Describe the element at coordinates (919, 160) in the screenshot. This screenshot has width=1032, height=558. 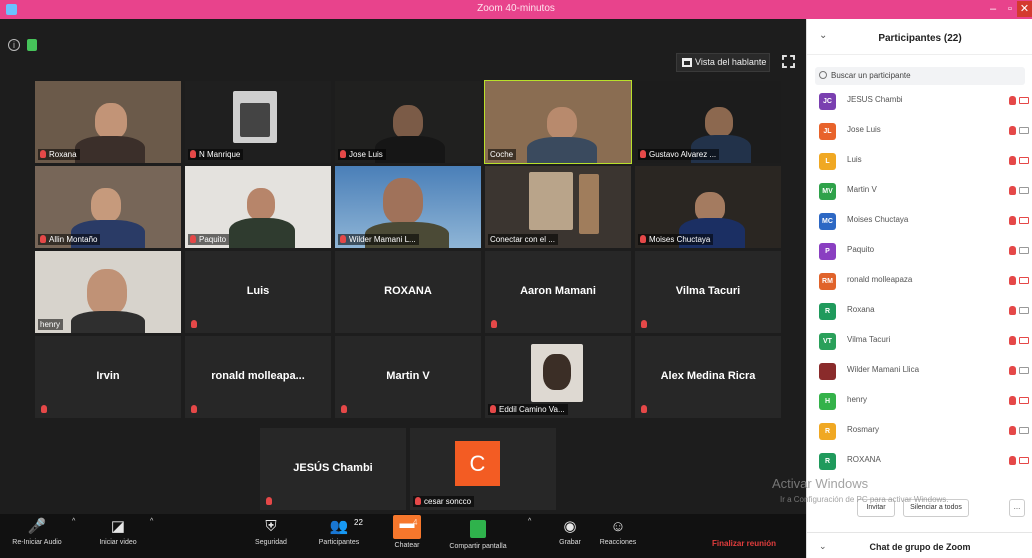
I see `participant-row: L Luis` at that location.